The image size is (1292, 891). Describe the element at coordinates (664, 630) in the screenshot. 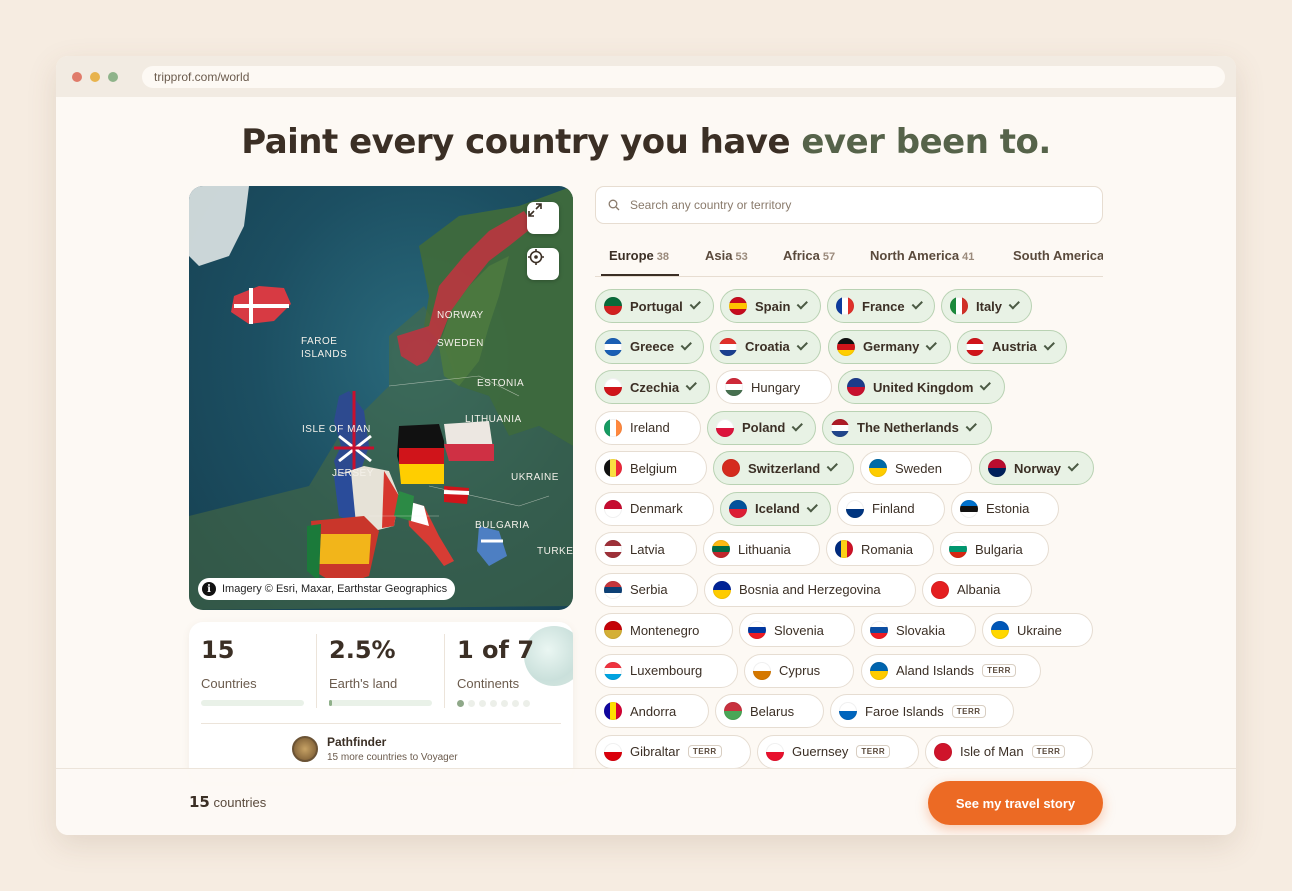

I see `country-pill-montenegro: Montenegro` at that location.